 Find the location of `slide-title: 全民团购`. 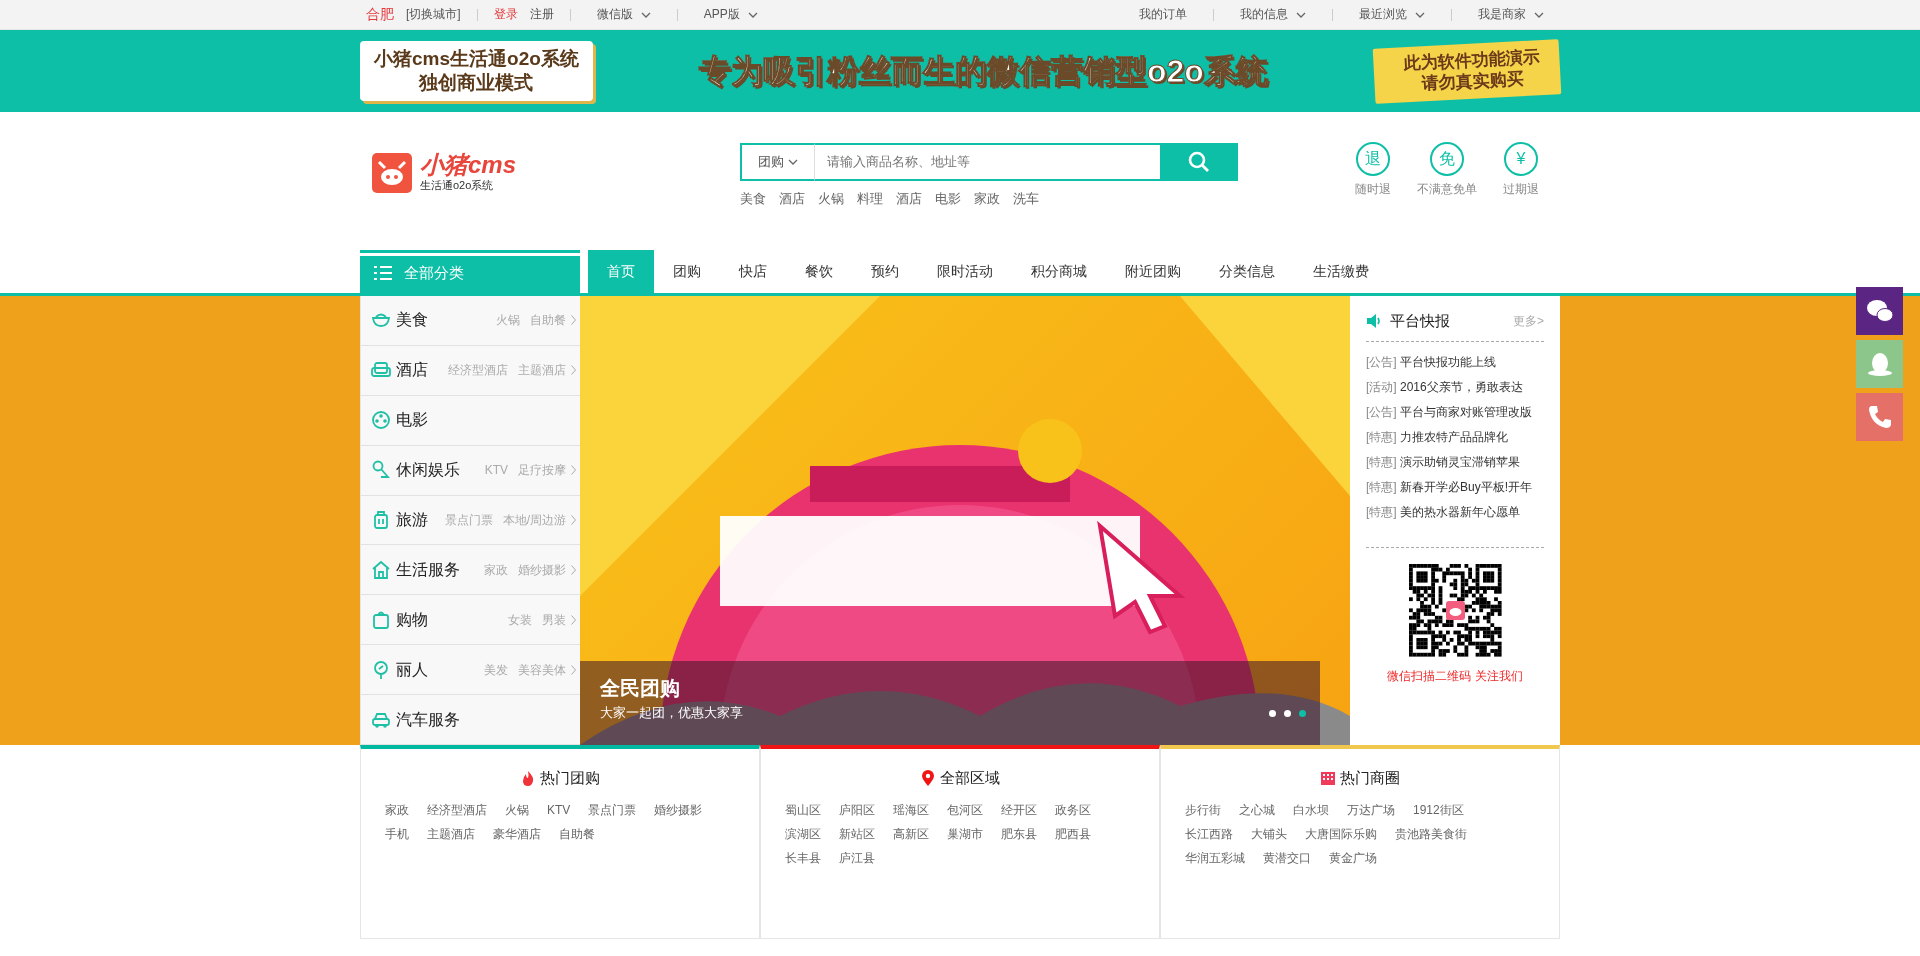

slide-title: 全民团购 is located at coordinates (640, 688).